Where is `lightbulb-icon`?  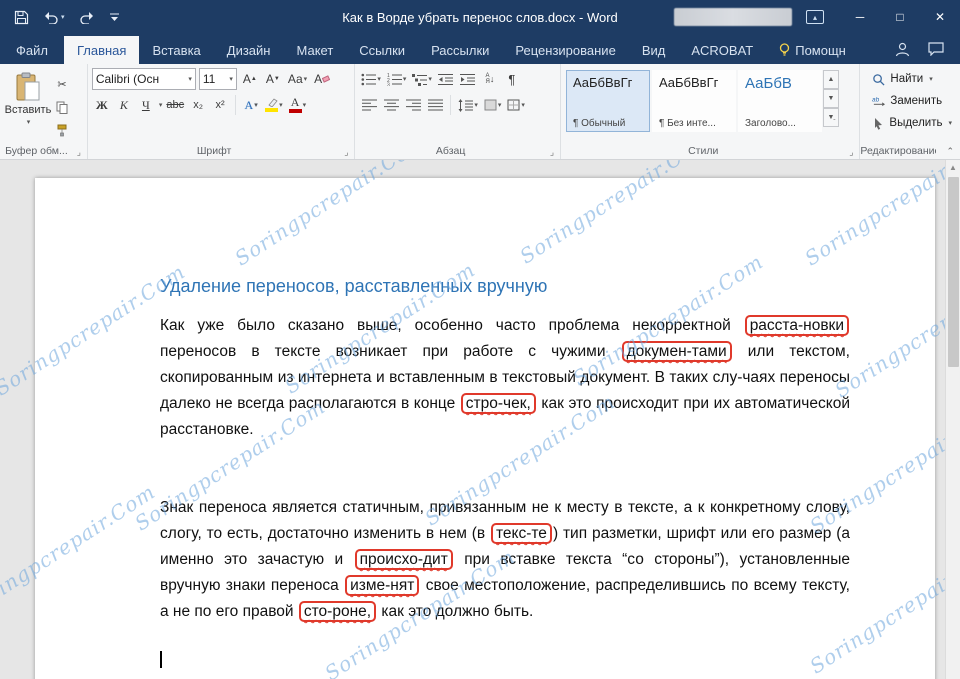
lightbulb-icon is located at coordinates (785, 49).